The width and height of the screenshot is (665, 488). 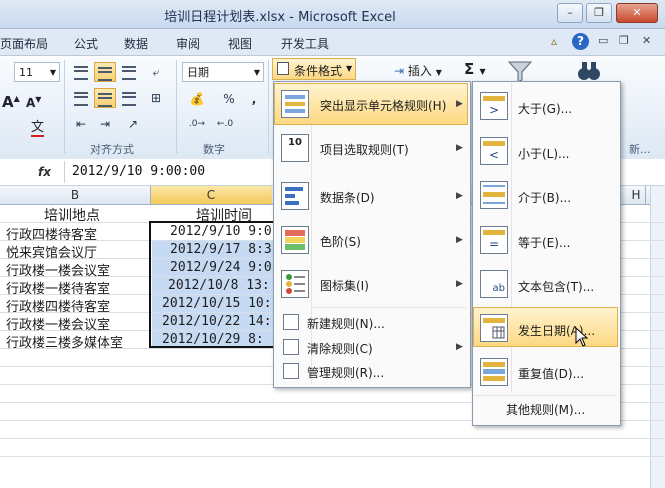 What do you see at coordinates (223, 72) in the screenshot?
I see `number-format-select: 日期 ▼` at bounding box center [223, 72].